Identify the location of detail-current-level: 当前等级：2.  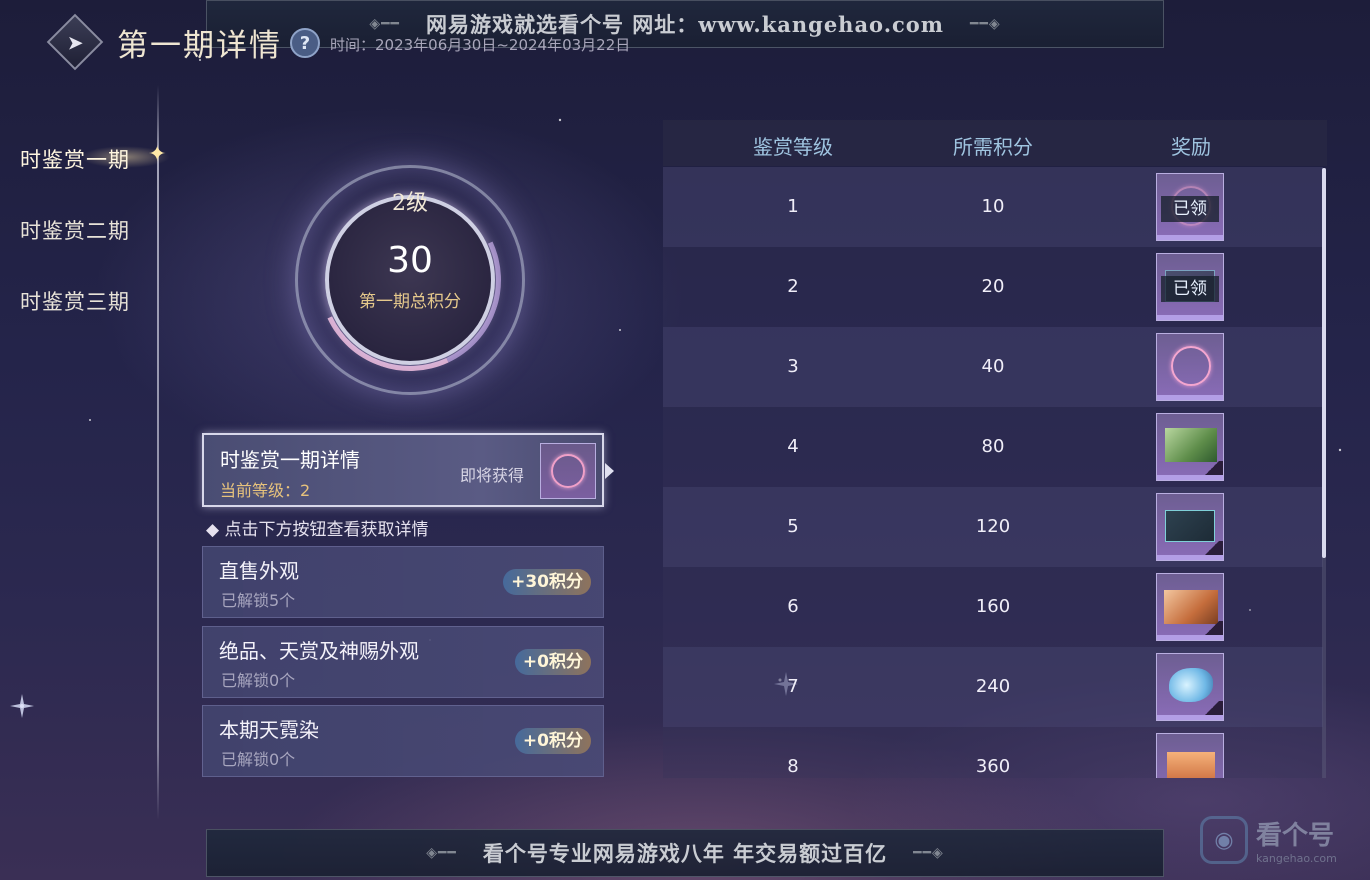
(265, 490).